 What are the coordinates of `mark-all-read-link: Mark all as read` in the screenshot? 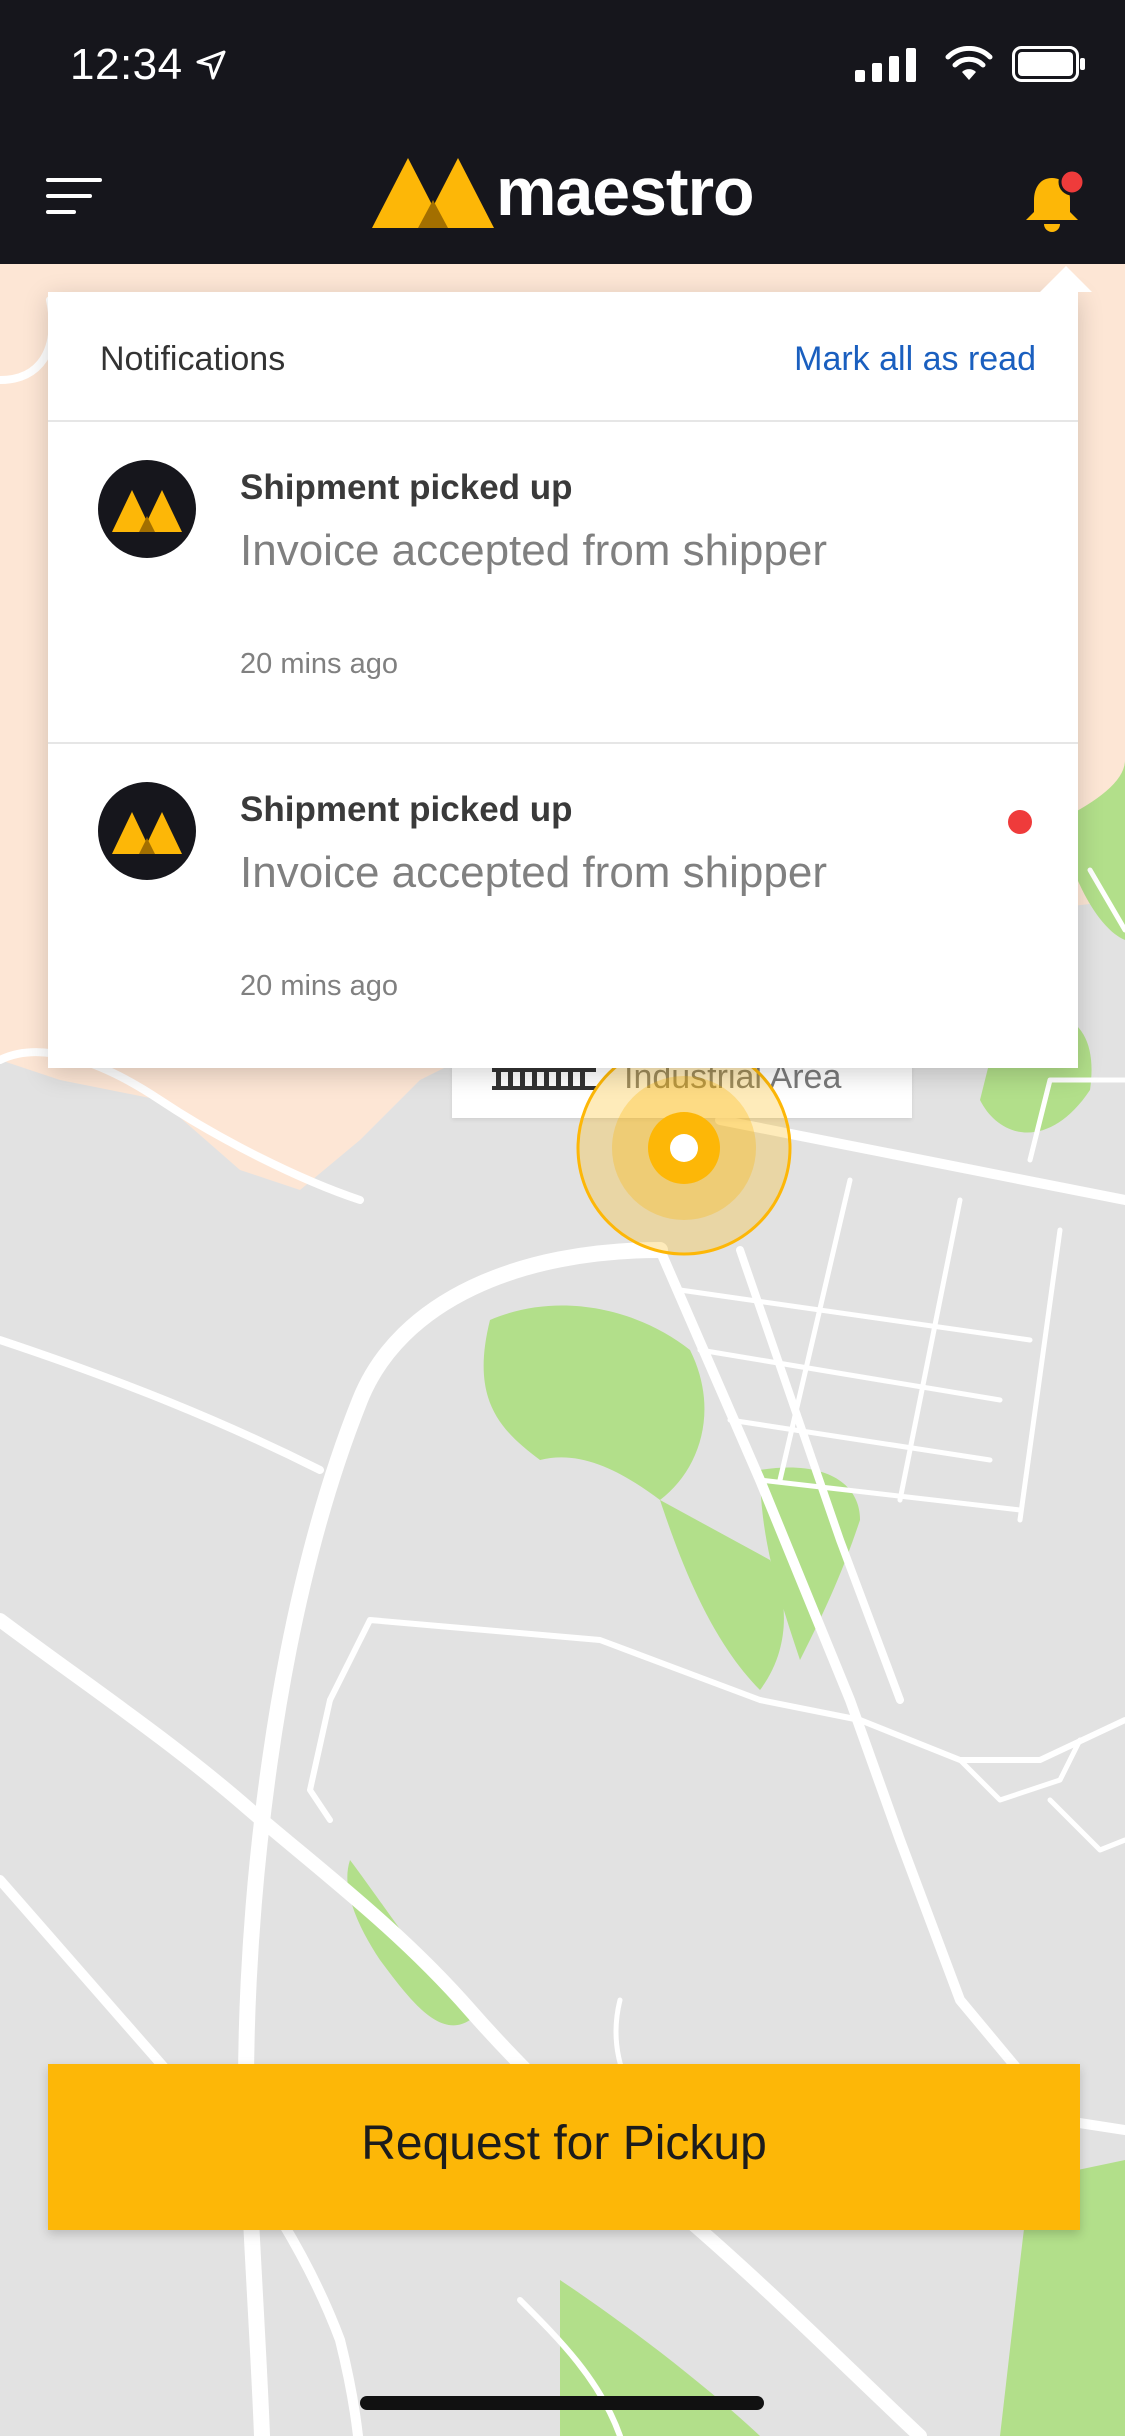 It's located at (915, 359).